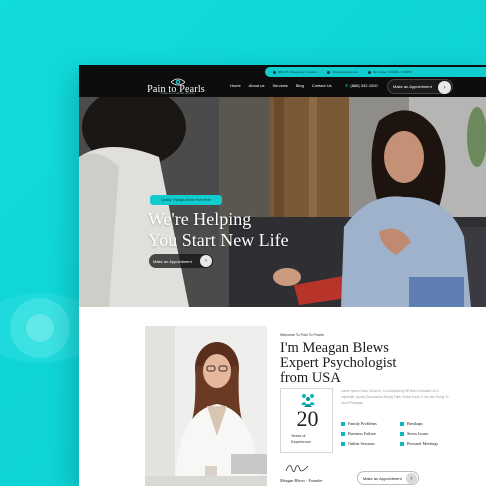 Image resolution: width=486 pixels, height=486 pixels. What do you see at coordinates (301, 480) in the screenshot?
I see `founder-name: Meagan Blews - Founder` at bounding box center [301, 480].